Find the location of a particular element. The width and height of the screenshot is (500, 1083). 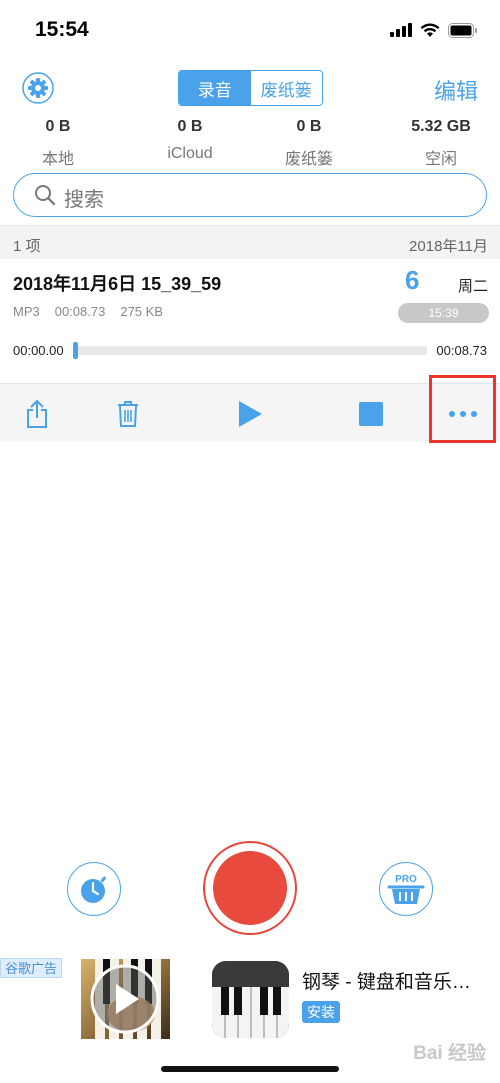

ad-banner: 谷歌广告 钢琴 - 键盘和音乐… 安装 is located at coordinates (250, 999).